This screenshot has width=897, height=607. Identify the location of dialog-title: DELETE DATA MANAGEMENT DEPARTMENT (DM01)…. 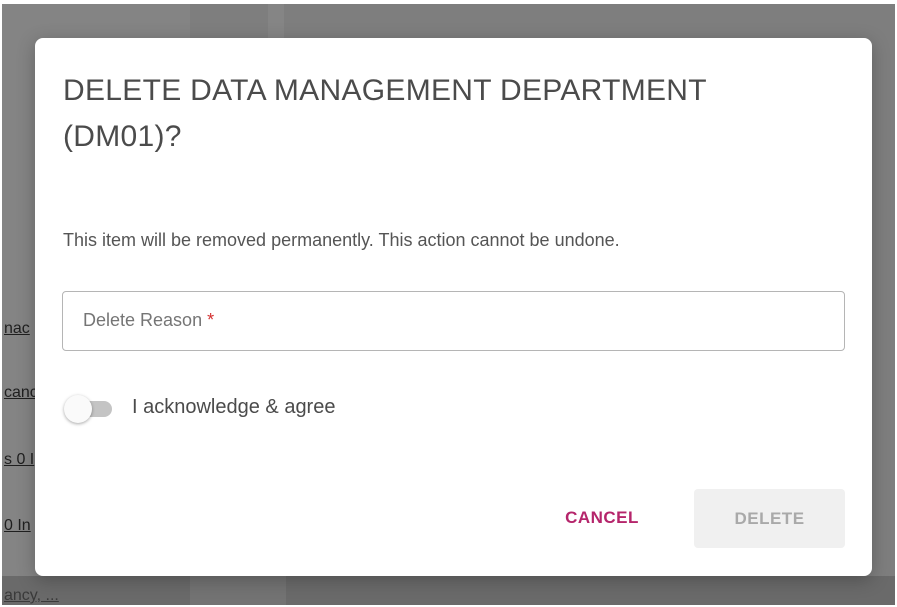
(385, 113).